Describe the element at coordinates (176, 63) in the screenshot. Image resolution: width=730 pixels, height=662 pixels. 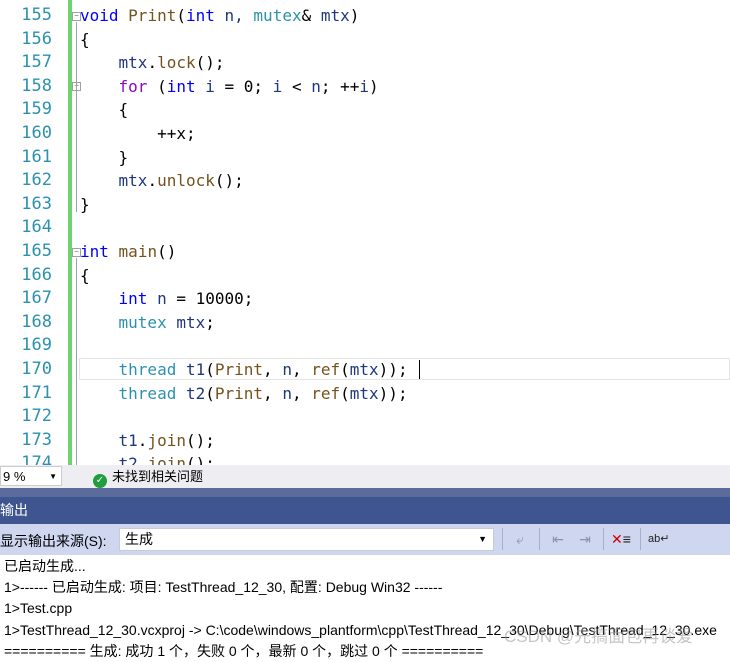
I see `code-token-fn: lock` at that location.